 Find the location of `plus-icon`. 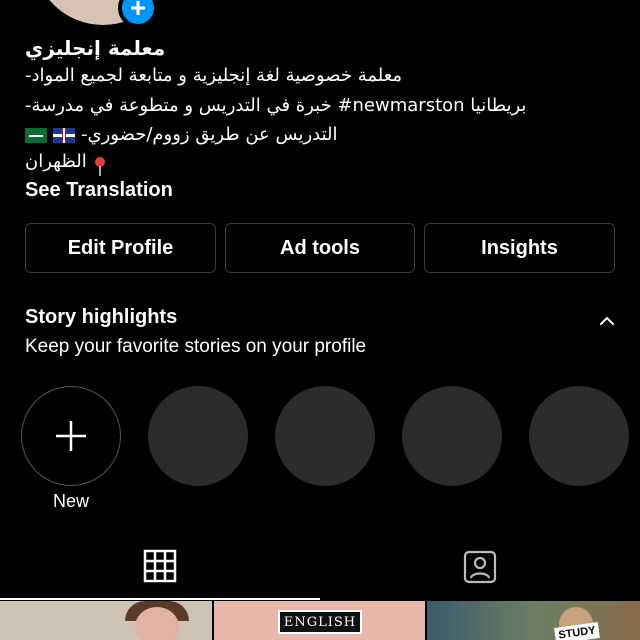

plus-icon is located at coordinates (71, 436).